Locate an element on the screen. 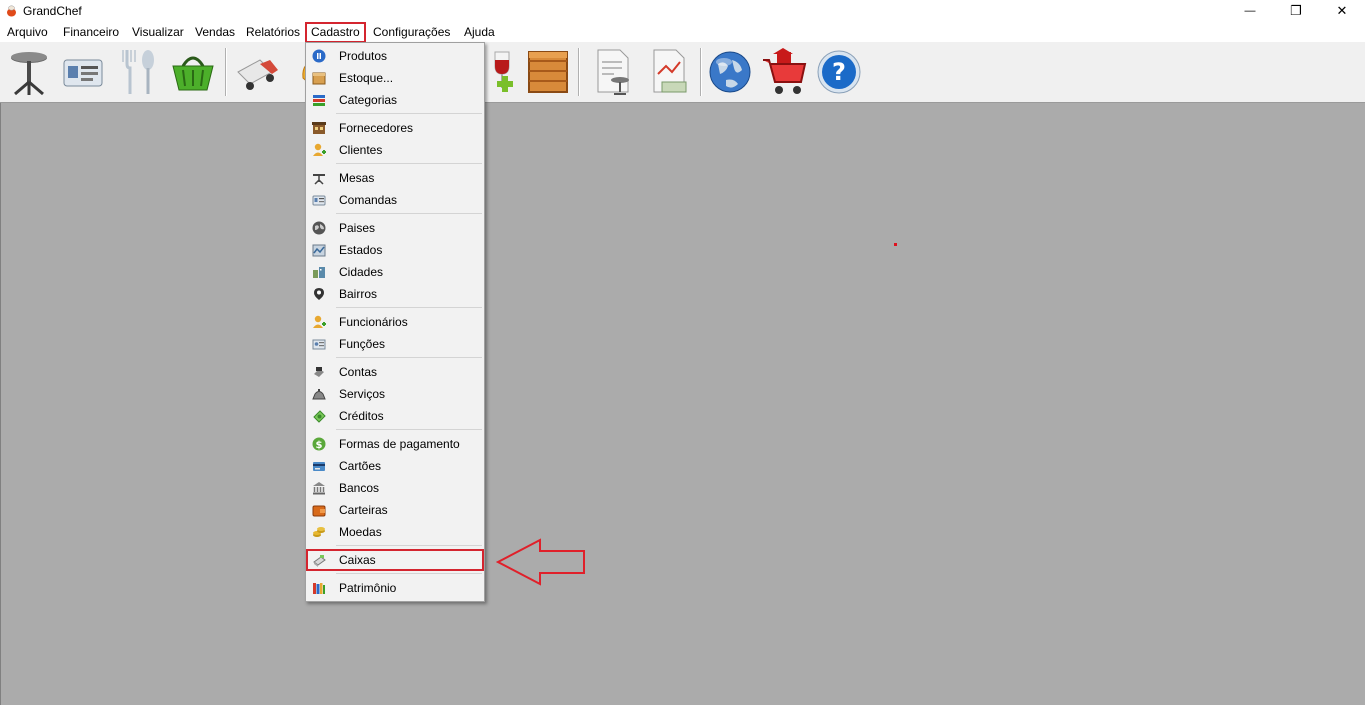  toolbar-report-money-button is located at coordinates (669, 72).